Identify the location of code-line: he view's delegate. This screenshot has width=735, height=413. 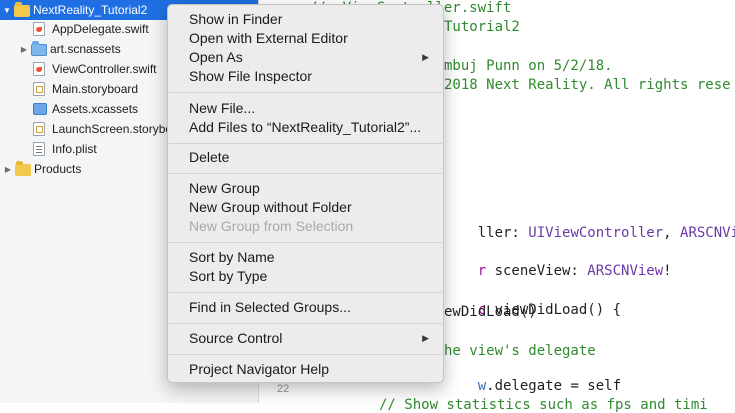
(520, 351).